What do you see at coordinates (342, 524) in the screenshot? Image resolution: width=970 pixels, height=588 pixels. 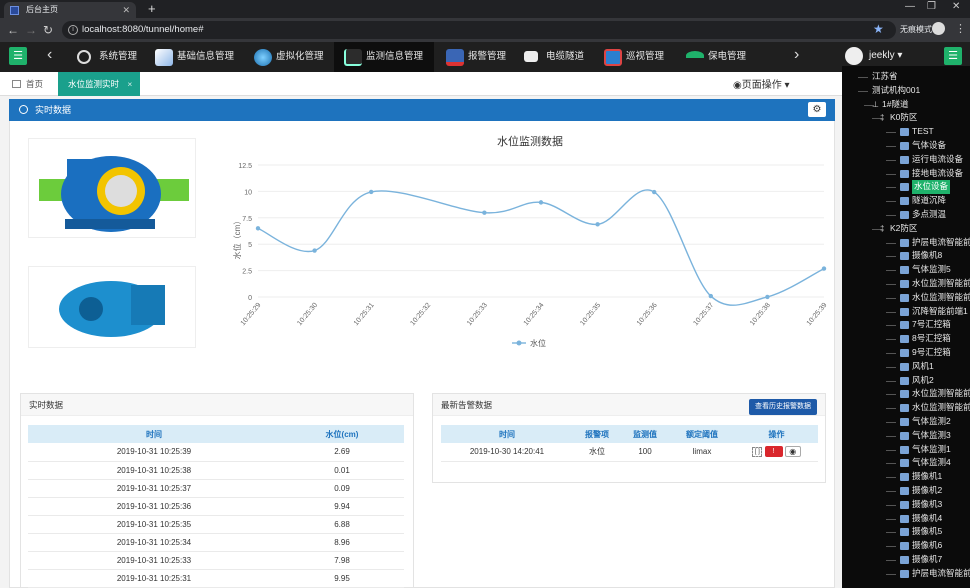 I see `water-level-cell: 6.88` at bounding box center [342, 524].